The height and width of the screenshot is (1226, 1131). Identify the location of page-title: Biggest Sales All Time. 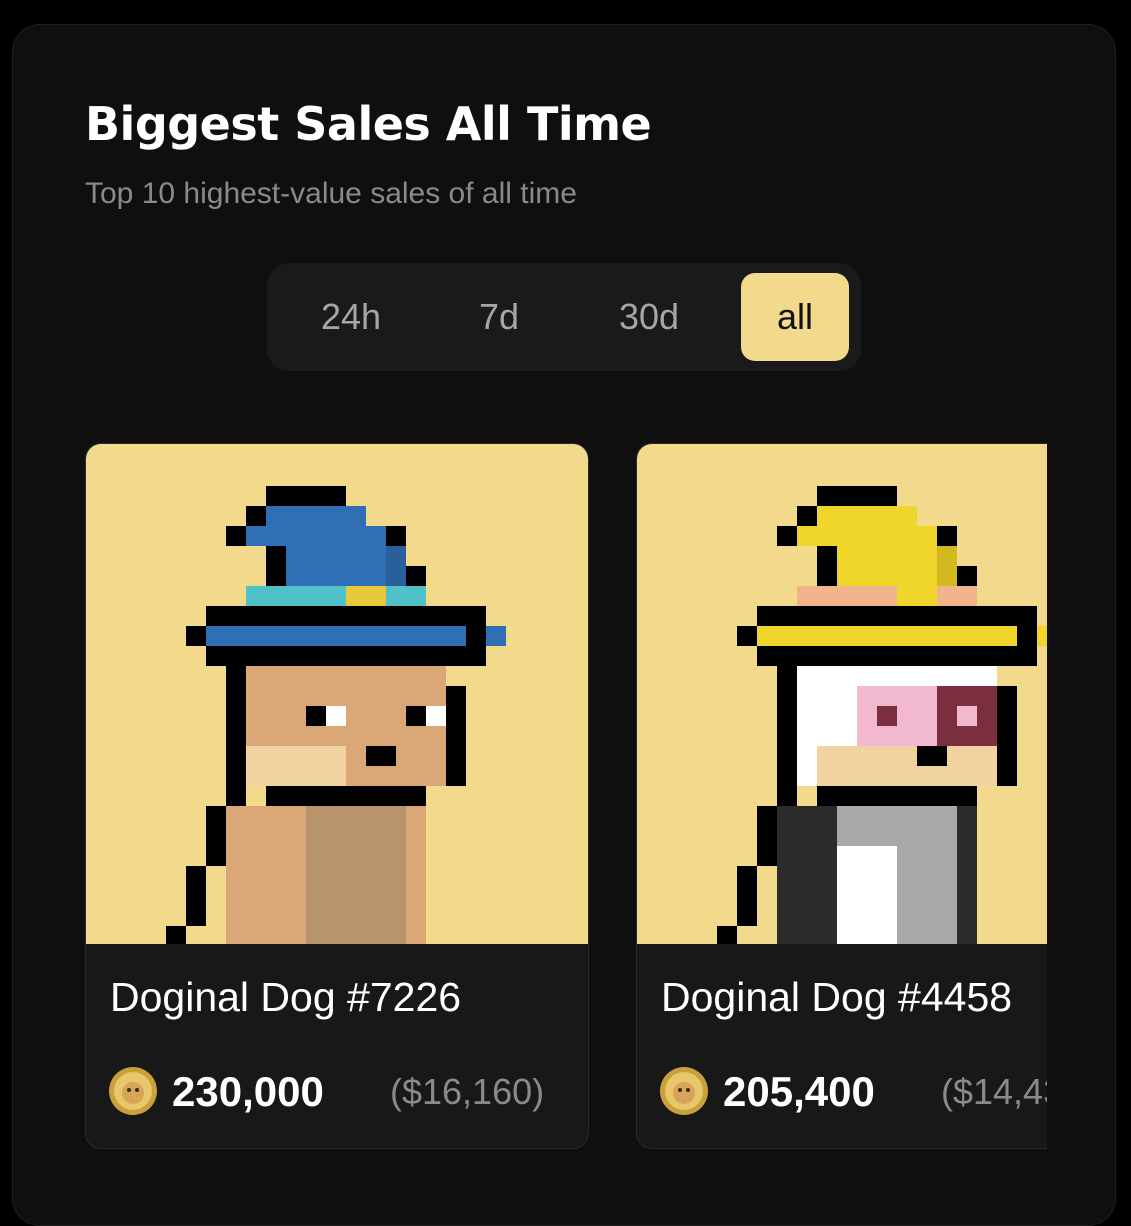
(368, 124).